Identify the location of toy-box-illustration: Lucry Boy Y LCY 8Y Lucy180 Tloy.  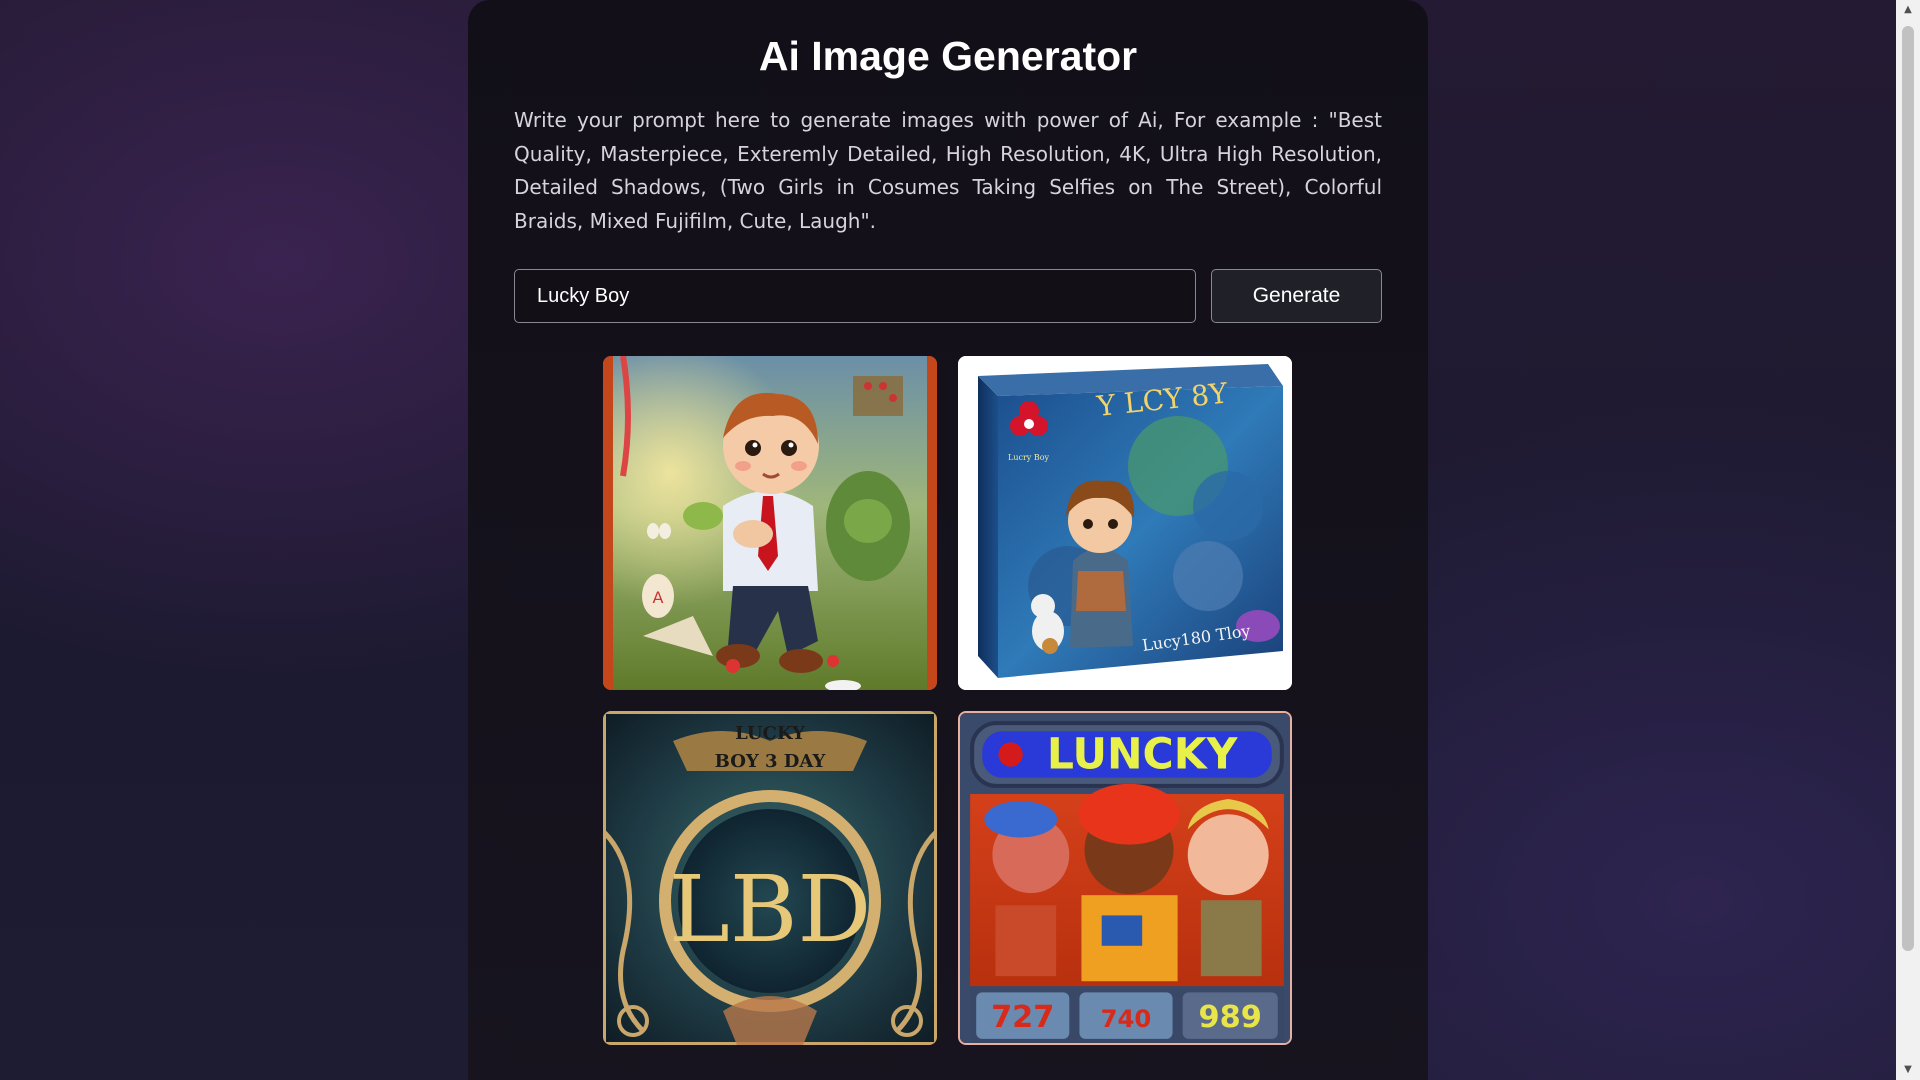
(1125, 523).